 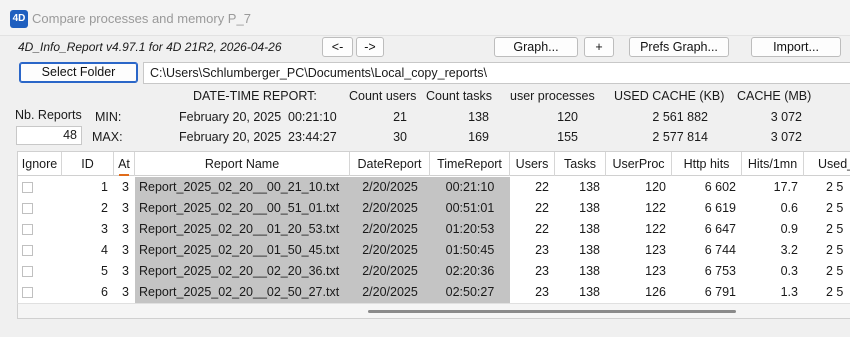 I want to click on col-header-userproc: UserProc, so click(x=639, y=164).